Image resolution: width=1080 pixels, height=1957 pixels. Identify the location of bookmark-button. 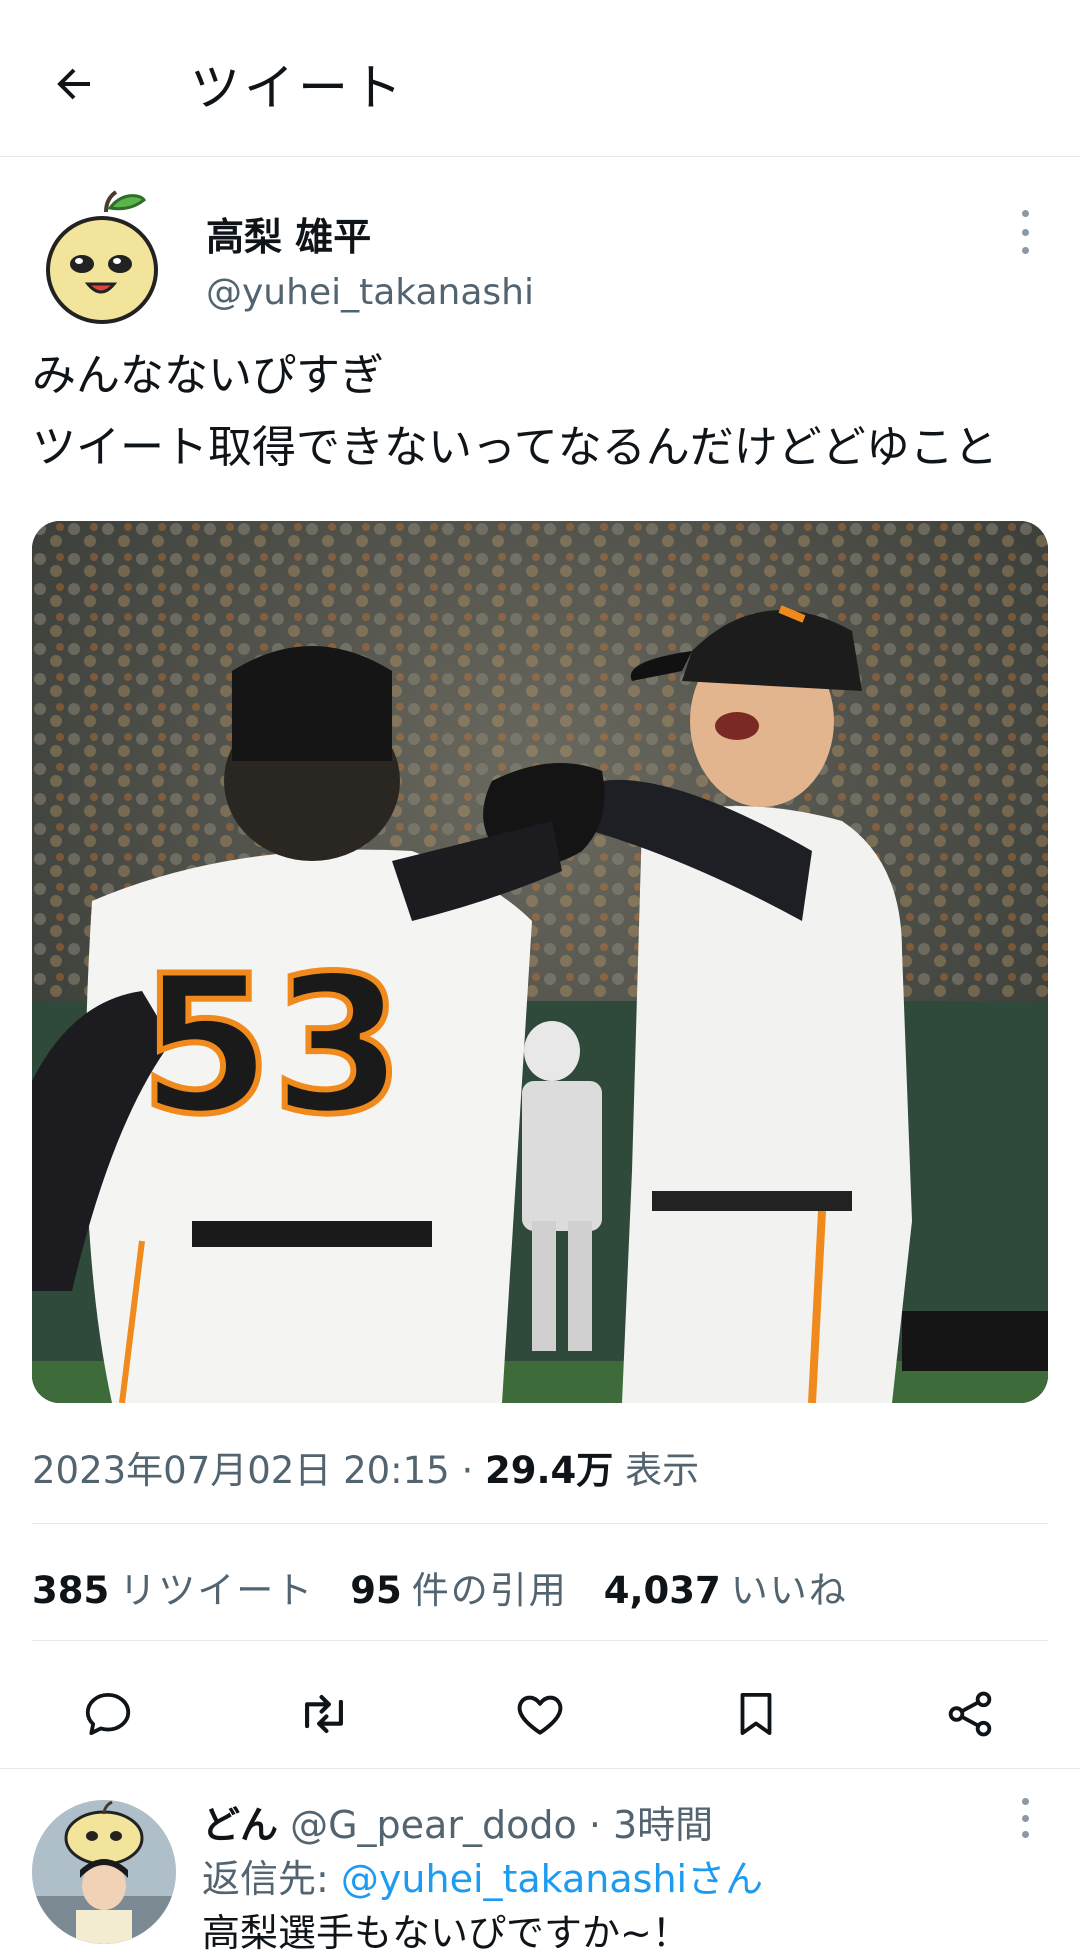
(756, 1714).